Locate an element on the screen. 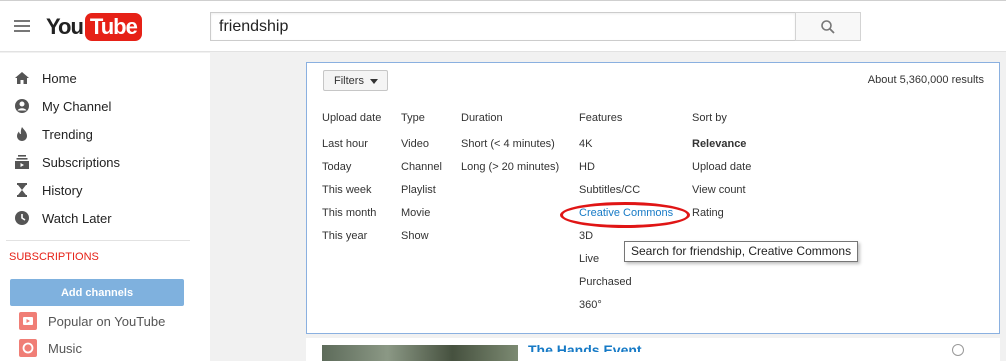 The width and height of the screenshot is (1006, 361). filter-option-today: Today is located at coordinates (351, 172).